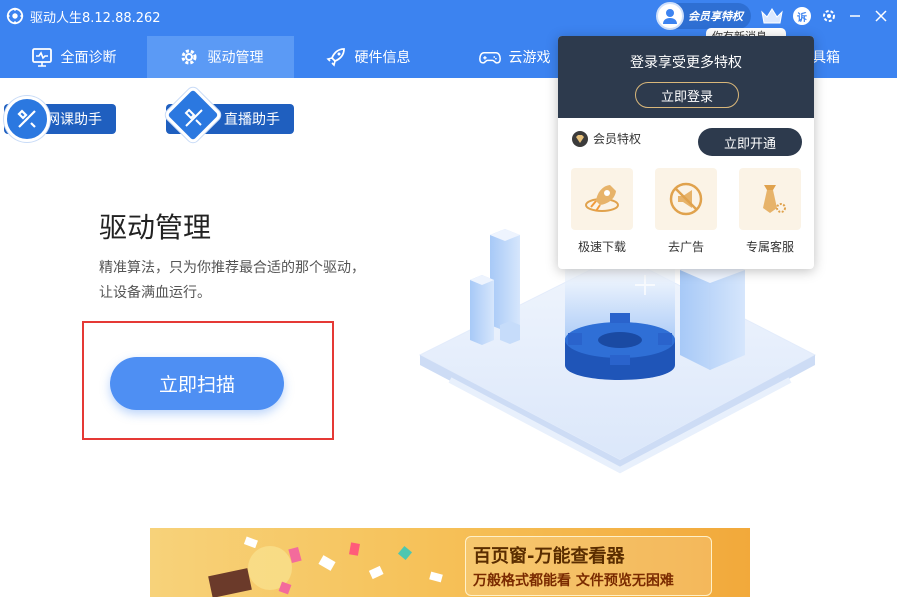 The width and height of the screenshot is (897, 597). I want to click on app-title: 驱动人生8.12.88.262, so click(95, 18).